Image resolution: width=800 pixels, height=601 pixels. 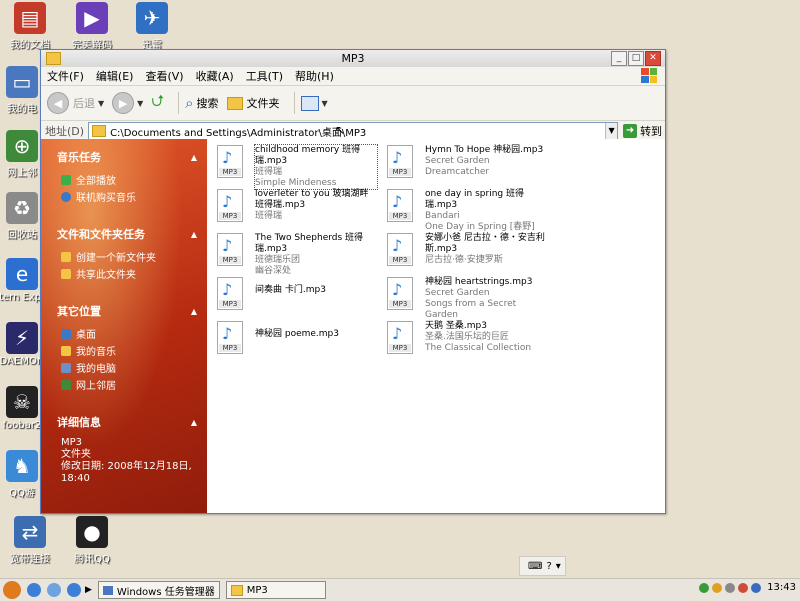 I want to click on toolbar-divider, so click(x=294, y=103).